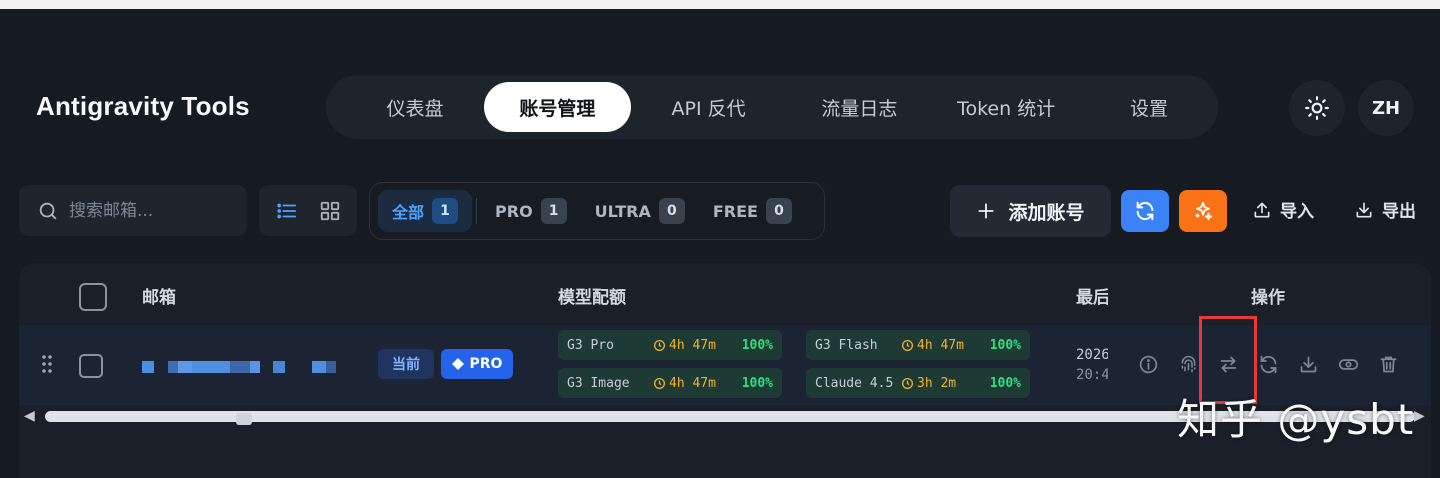 Image resolution: width=1440 pixels, height=478 pixels. Describe the element at coordinates (937, 383) in the screenshot. I see `quota-reset-time: 3h 2m` at that location.